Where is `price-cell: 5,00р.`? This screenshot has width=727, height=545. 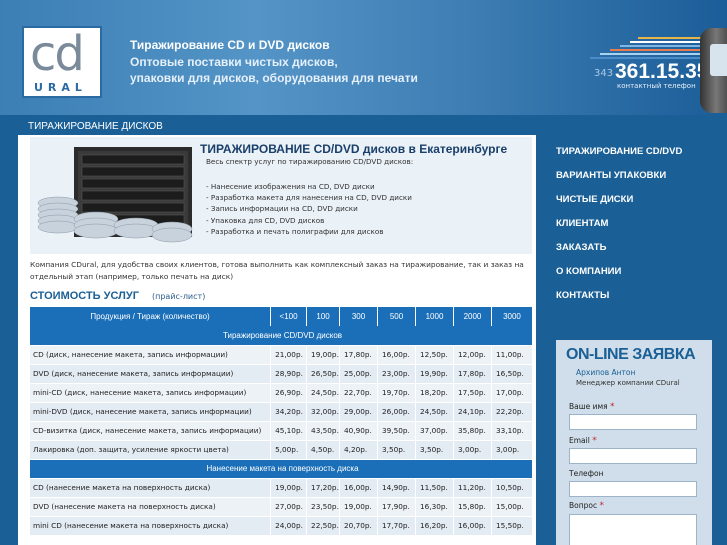 price-cell: 5,00р. is located at coordinates (289, 450).